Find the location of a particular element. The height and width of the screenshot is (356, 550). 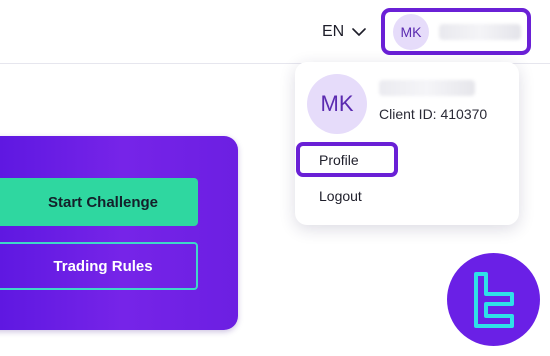

language-selector: EN is located at coordinates (344, 32).